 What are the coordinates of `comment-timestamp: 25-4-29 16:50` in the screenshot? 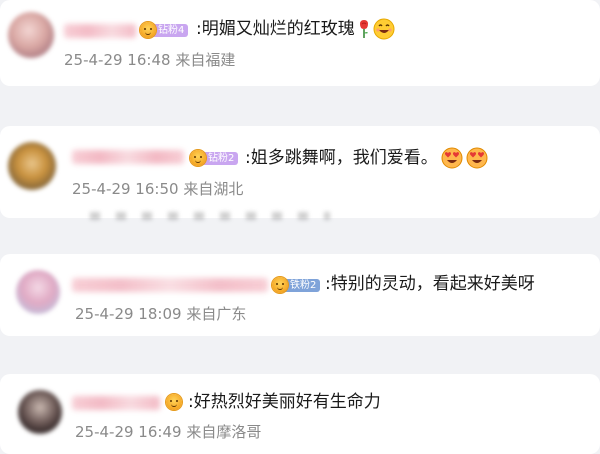 It's located at (125, 189).